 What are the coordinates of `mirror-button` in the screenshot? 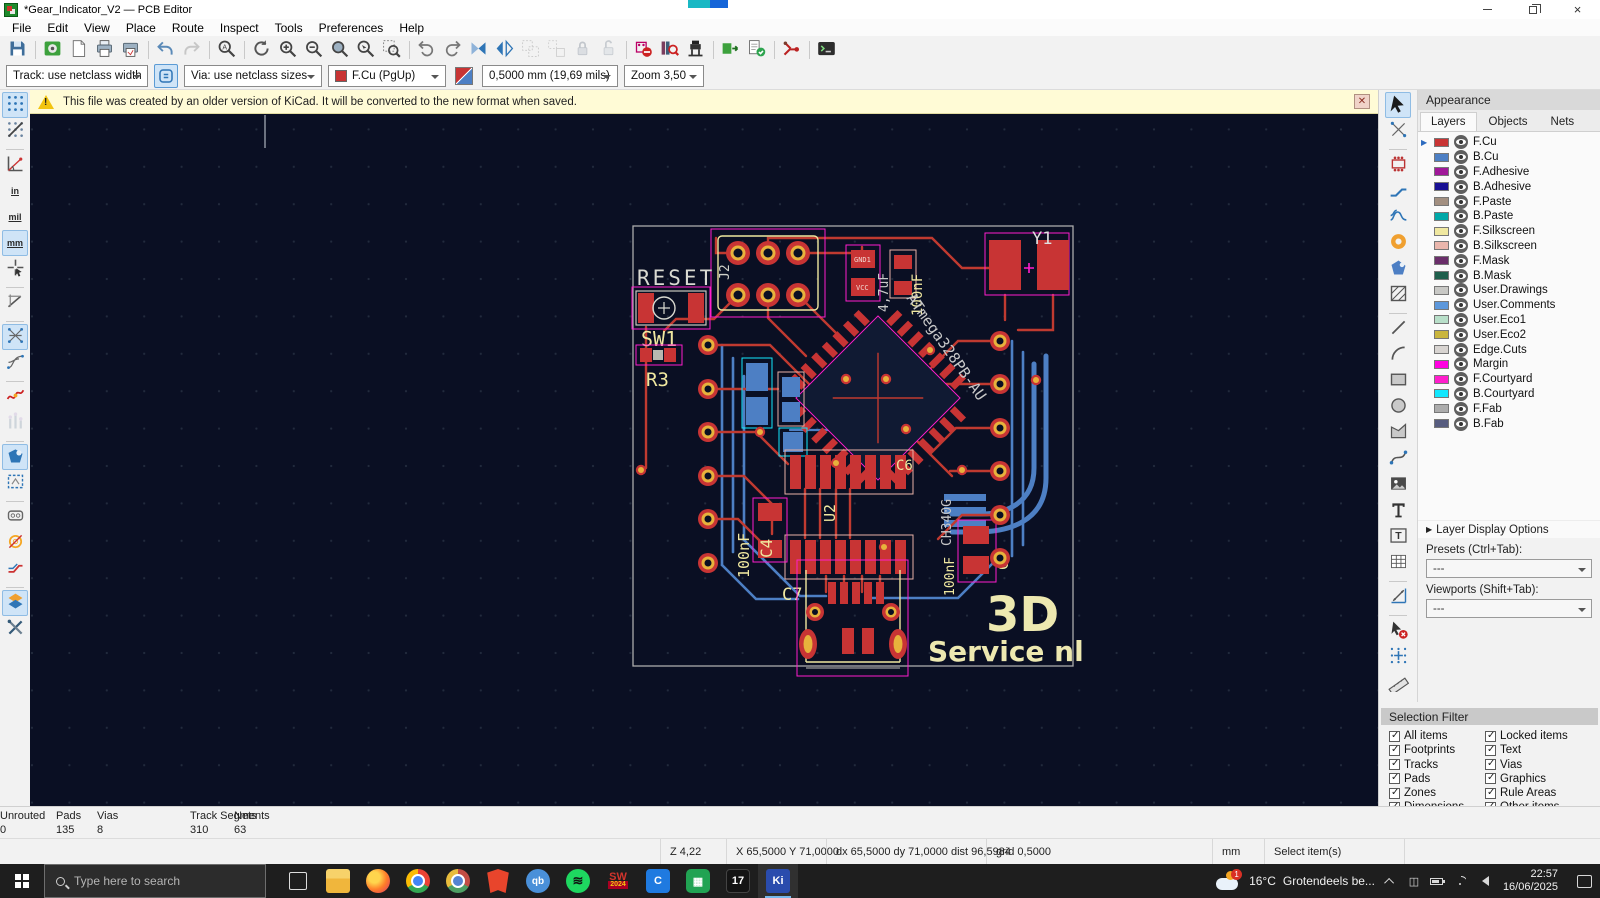 It's located at (504, 50).